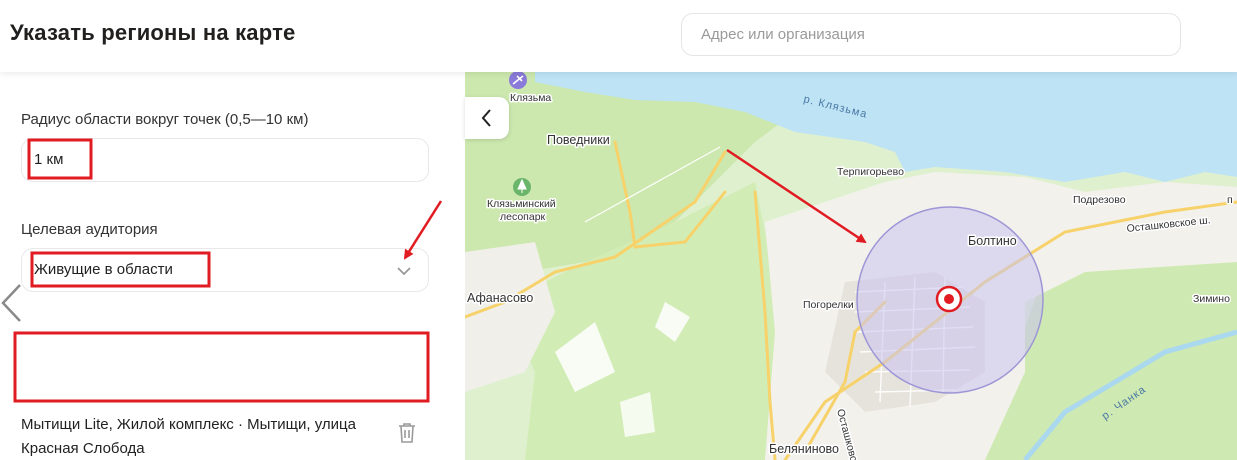  I want to click on audience-select: Живущие в области, so click(225, 270).